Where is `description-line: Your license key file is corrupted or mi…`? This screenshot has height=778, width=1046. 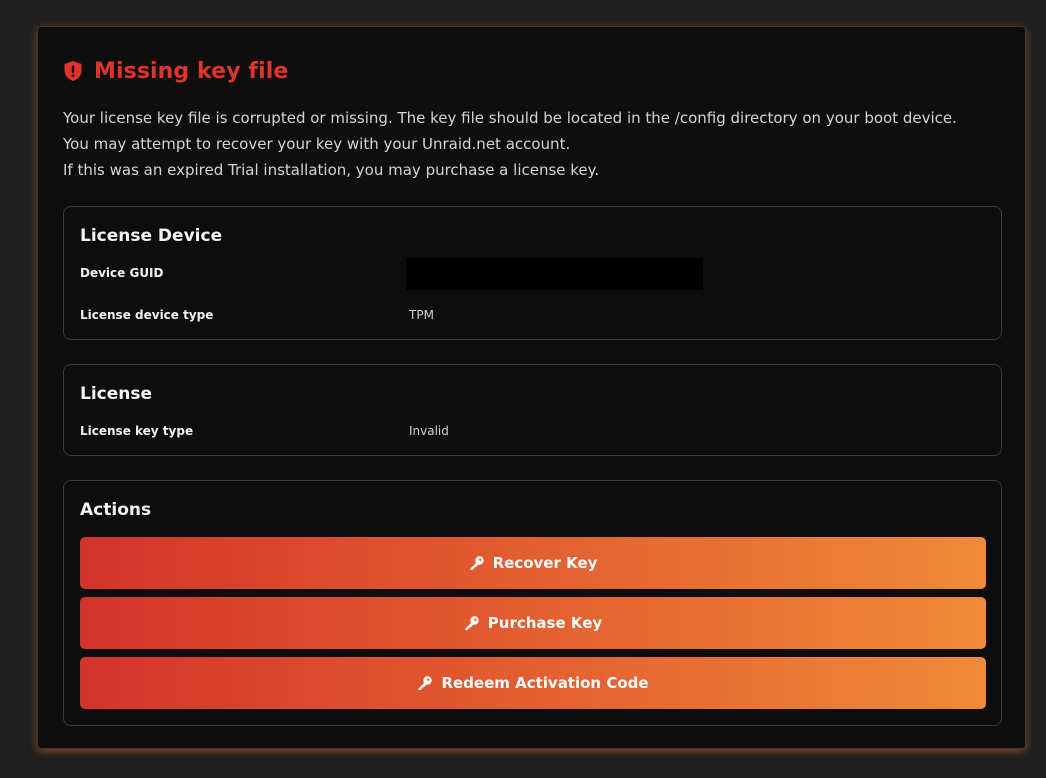 description-line: Your license key file is corrupted or mi… is located at coordinates (510, 118).